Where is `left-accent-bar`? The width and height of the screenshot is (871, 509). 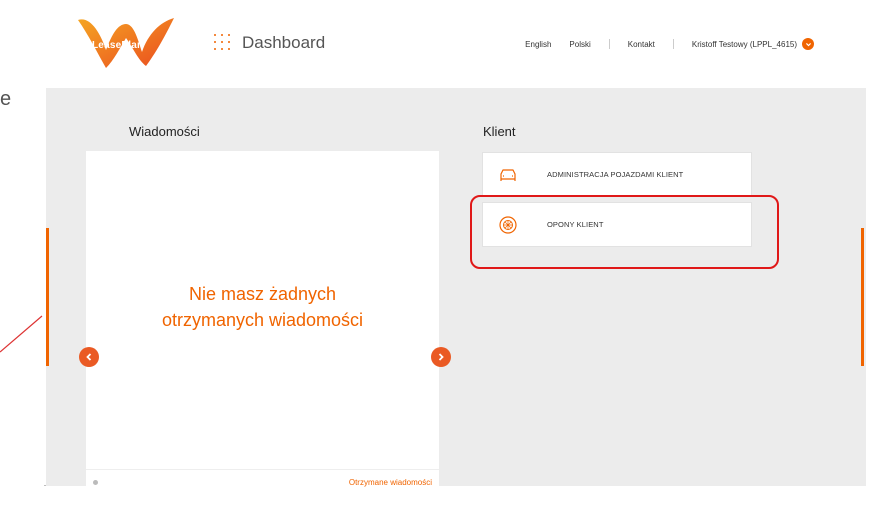 left-accent-bar is located at coordinates (47, 297).